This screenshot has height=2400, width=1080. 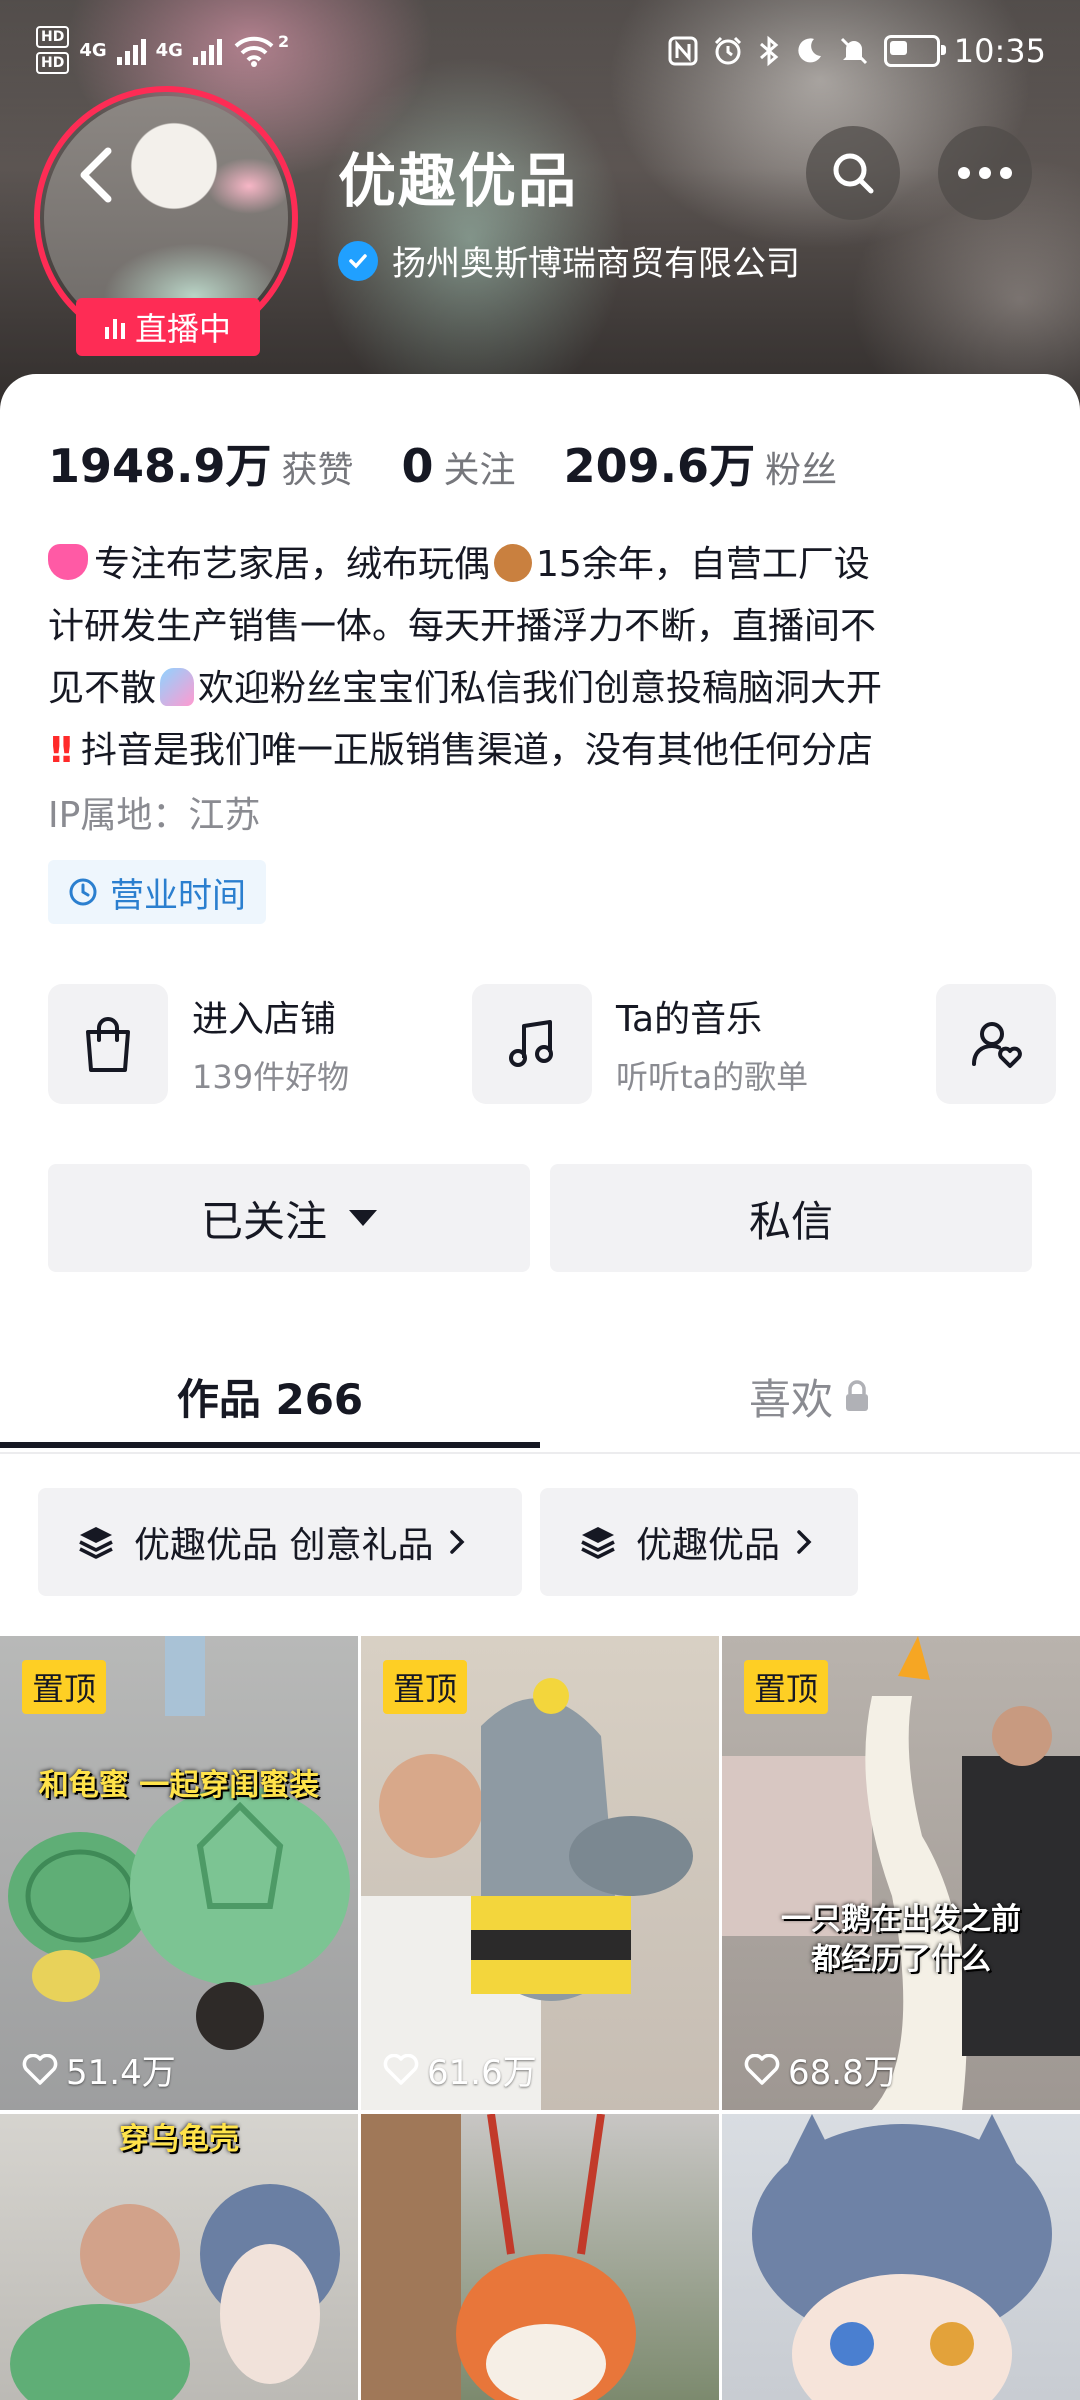 I want to click on moon-icon, so click(x=809, y=50).